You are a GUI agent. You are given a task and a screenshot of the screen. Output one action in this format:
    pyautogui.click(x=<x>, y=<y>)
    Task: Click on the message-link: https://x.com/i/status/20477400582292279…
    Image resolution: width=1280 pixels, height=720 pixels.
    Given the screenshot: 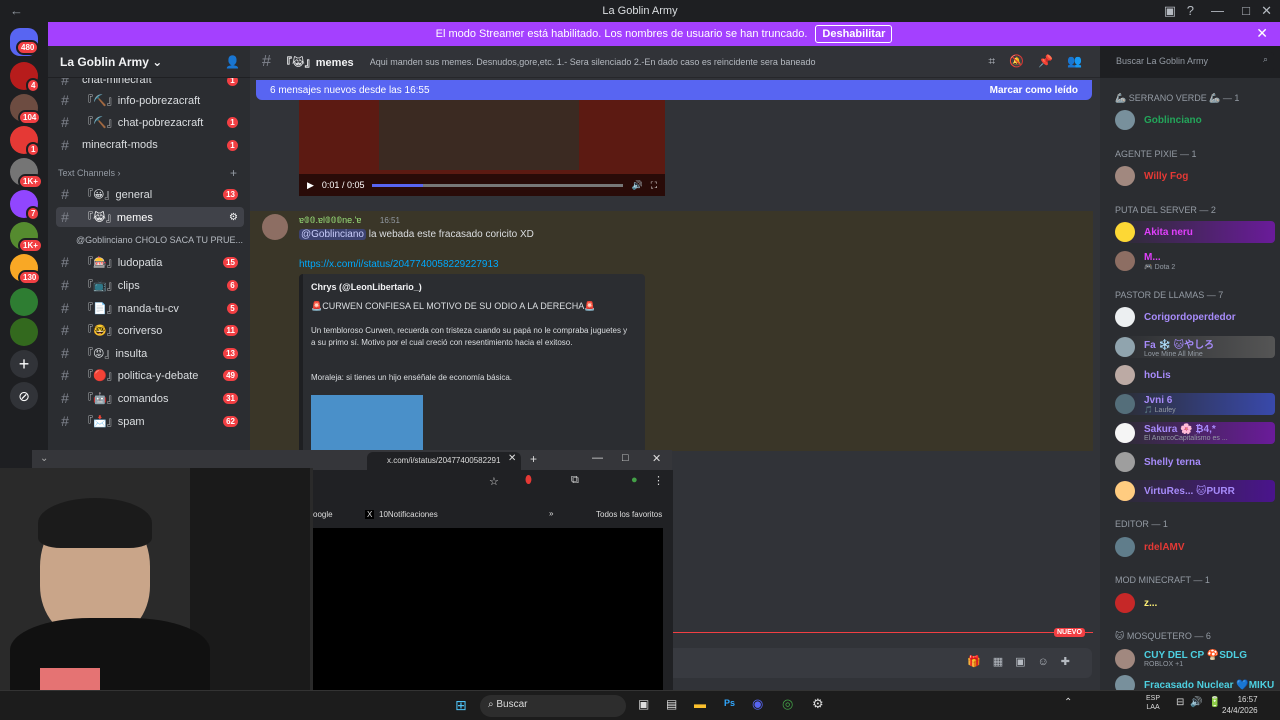 What is the action you would take?
    pyautogui.click(x=399, y=264)
    